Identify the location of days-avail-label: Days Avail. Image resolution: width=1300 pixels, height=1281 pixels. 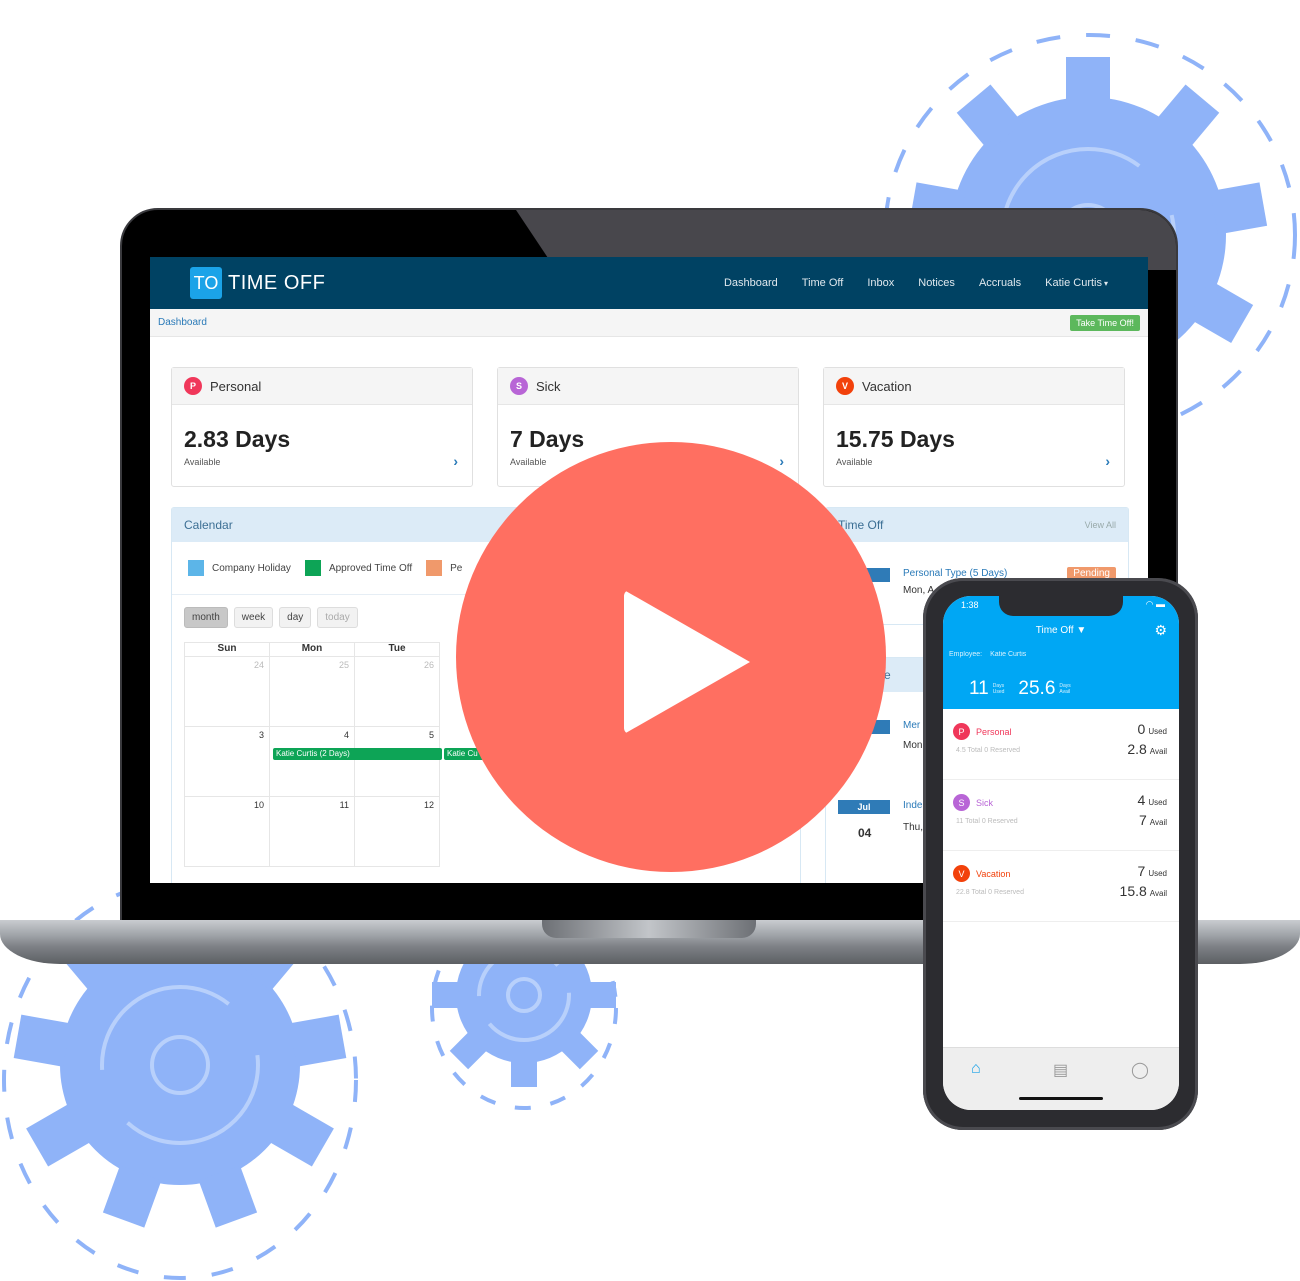
(1065, 689).